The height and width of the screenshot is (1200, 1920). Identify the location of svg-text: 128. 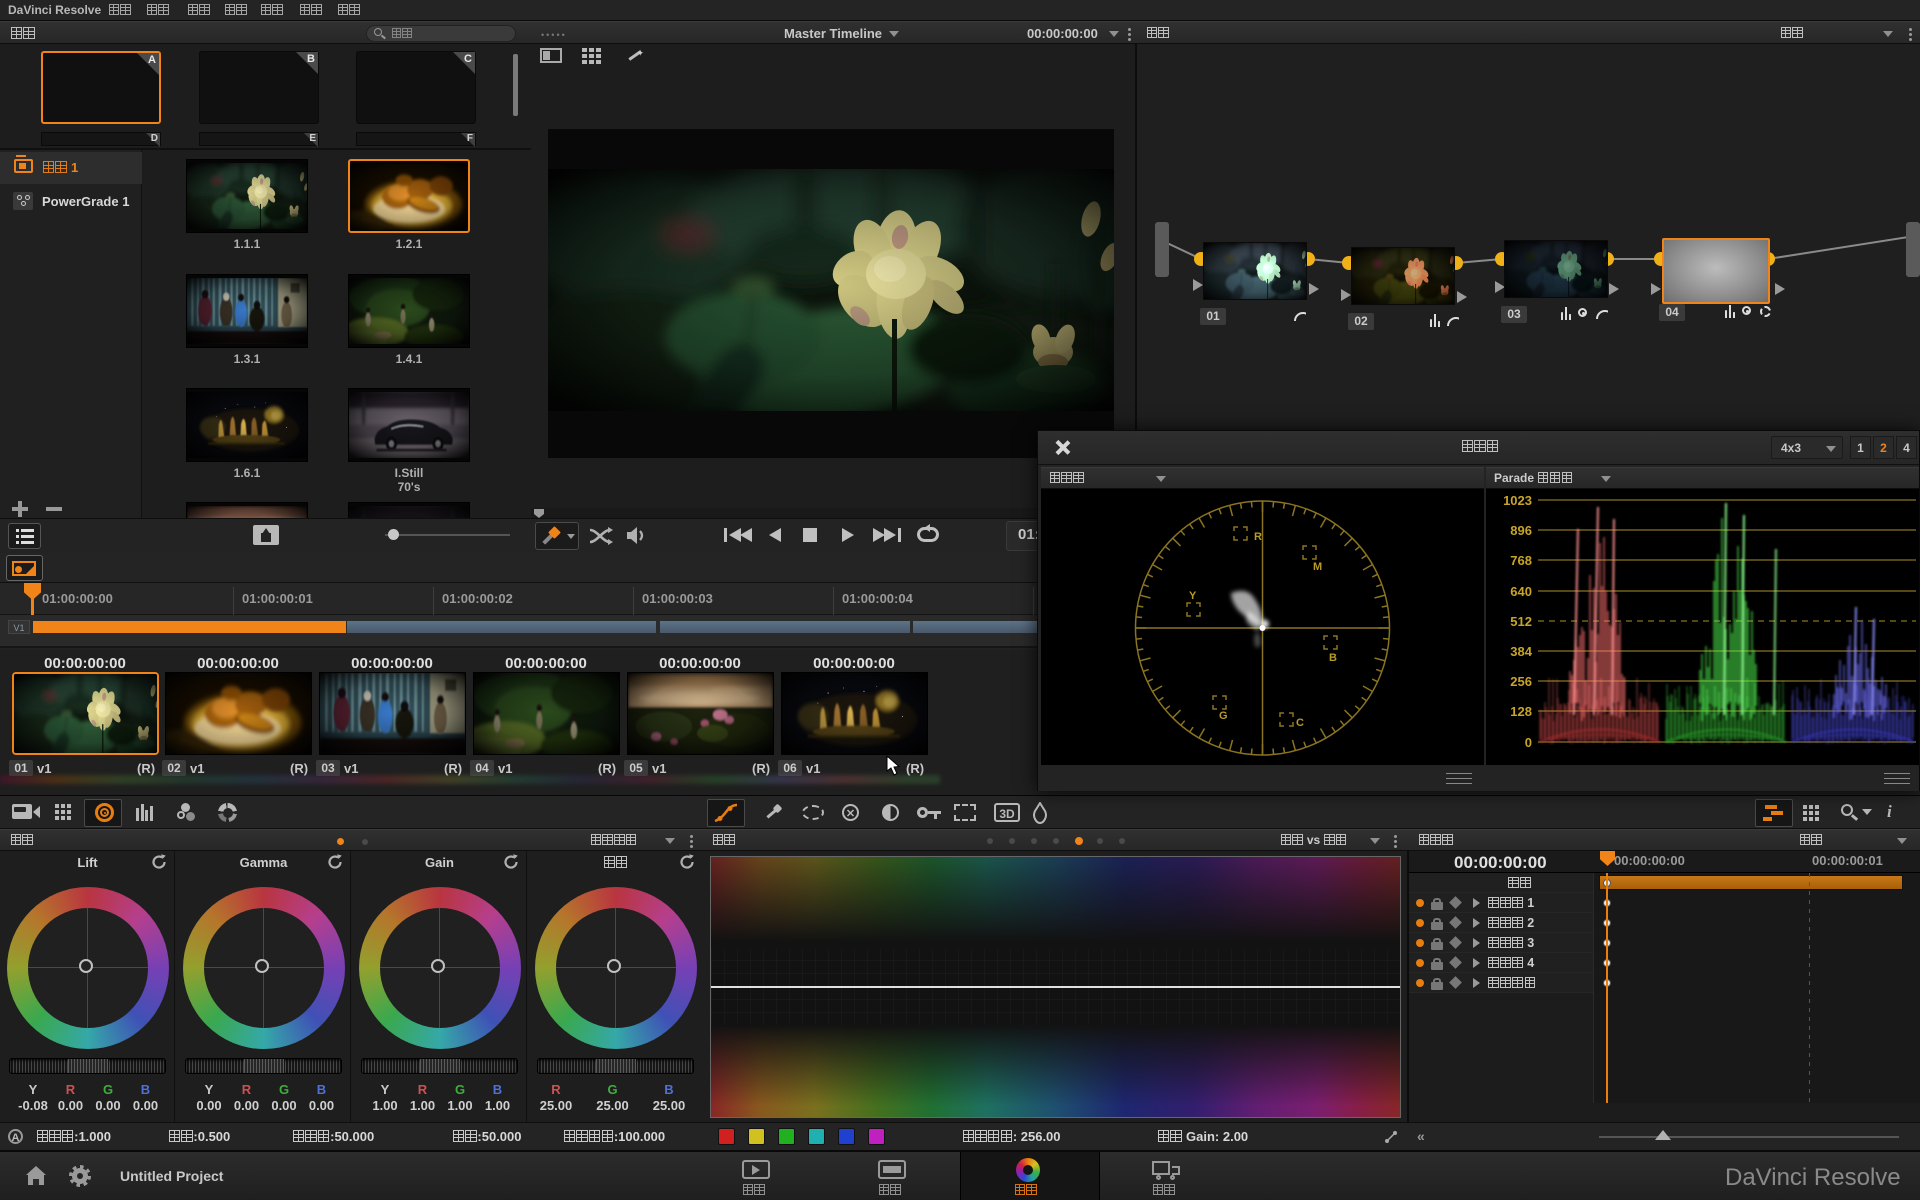
(1521, 711).